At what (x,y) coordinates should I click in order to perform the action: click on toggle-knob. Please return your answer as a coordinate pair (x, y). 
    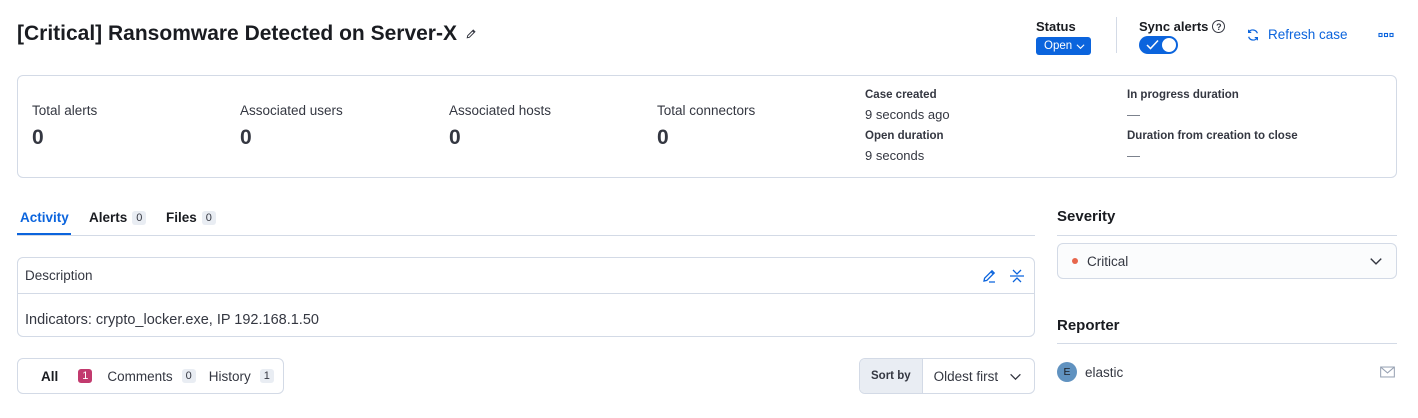
    Looking at the image, I should click on (1169, 45).